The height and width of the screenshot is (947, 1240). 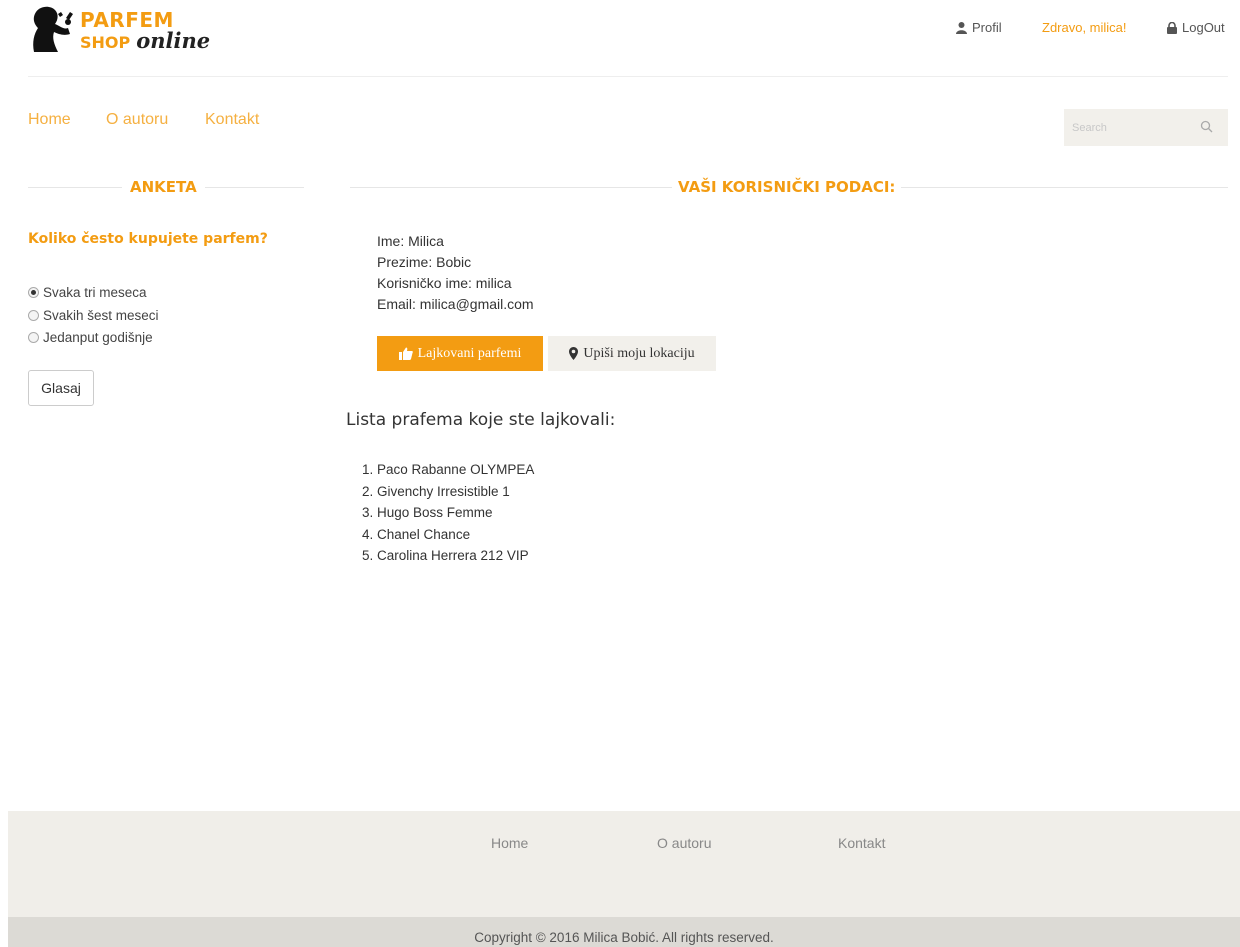 I want to click on brand-shop: SHOP, so click(x=105, y=42).